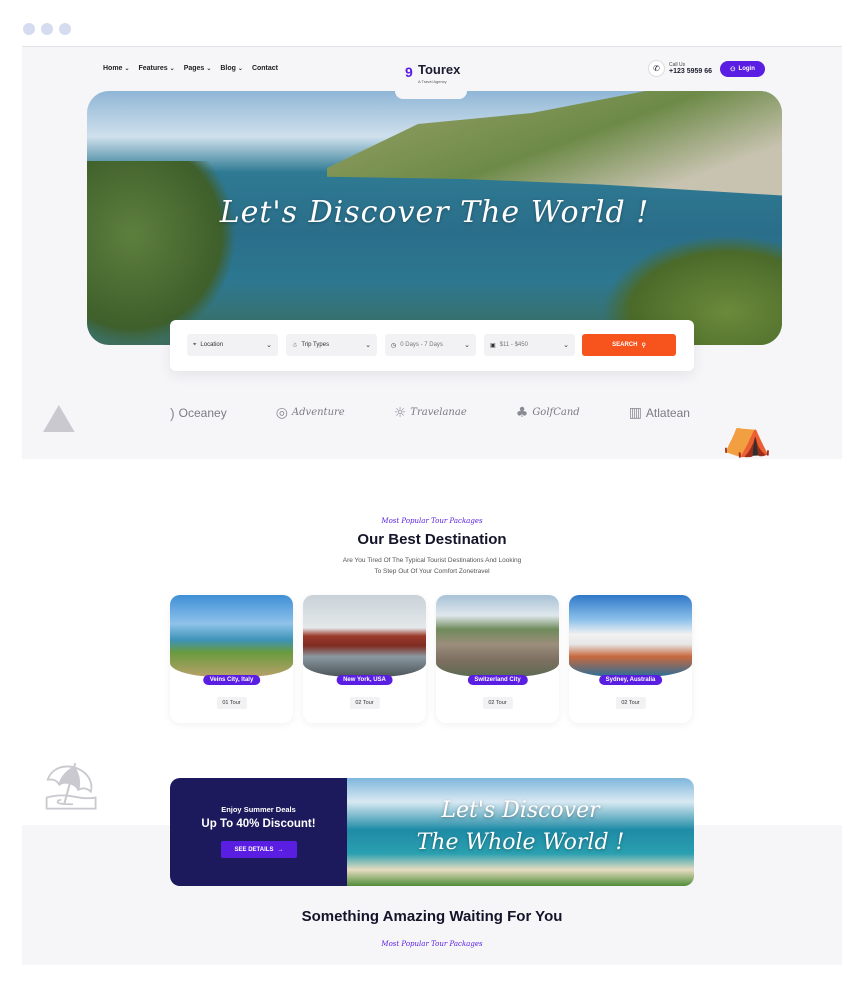 Image resolution: width=864 pixels, height=986 pixels. Describe the element at coordinates (432, 81) in the screenshot. I see `logo-subtitle: A Travel Agency` at that location.